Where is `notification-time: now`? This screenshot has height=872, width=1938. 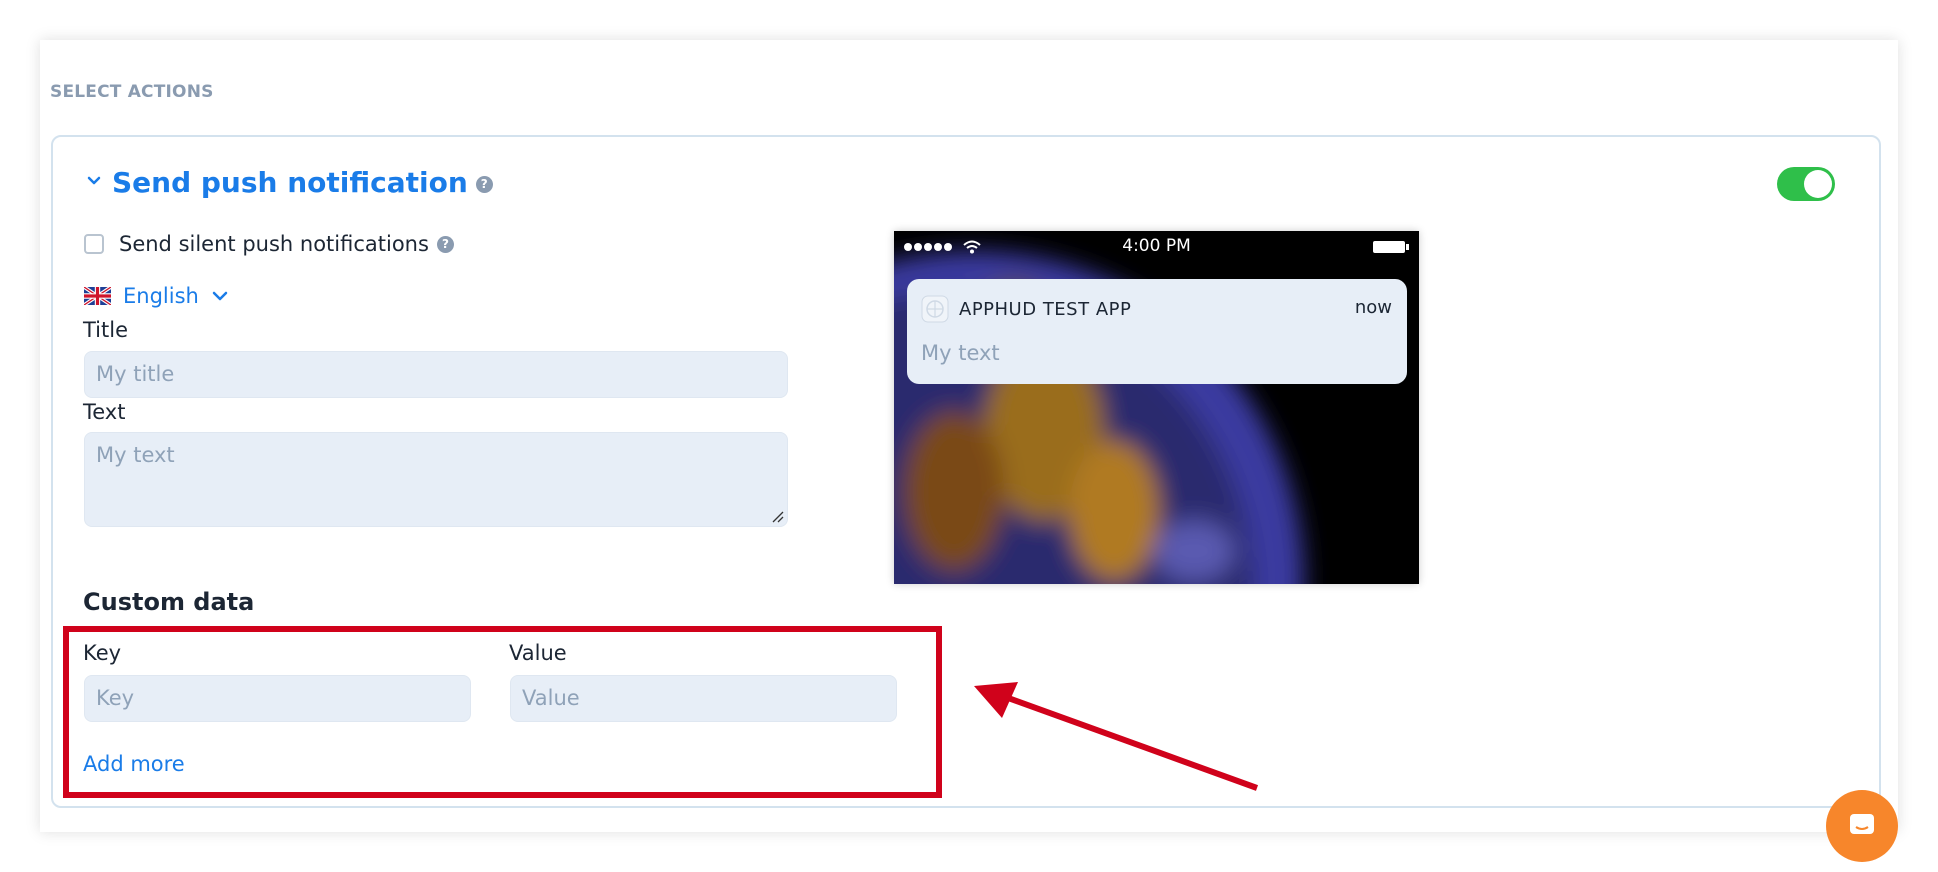 notification-time: now is located at coordinates (1373, 307).